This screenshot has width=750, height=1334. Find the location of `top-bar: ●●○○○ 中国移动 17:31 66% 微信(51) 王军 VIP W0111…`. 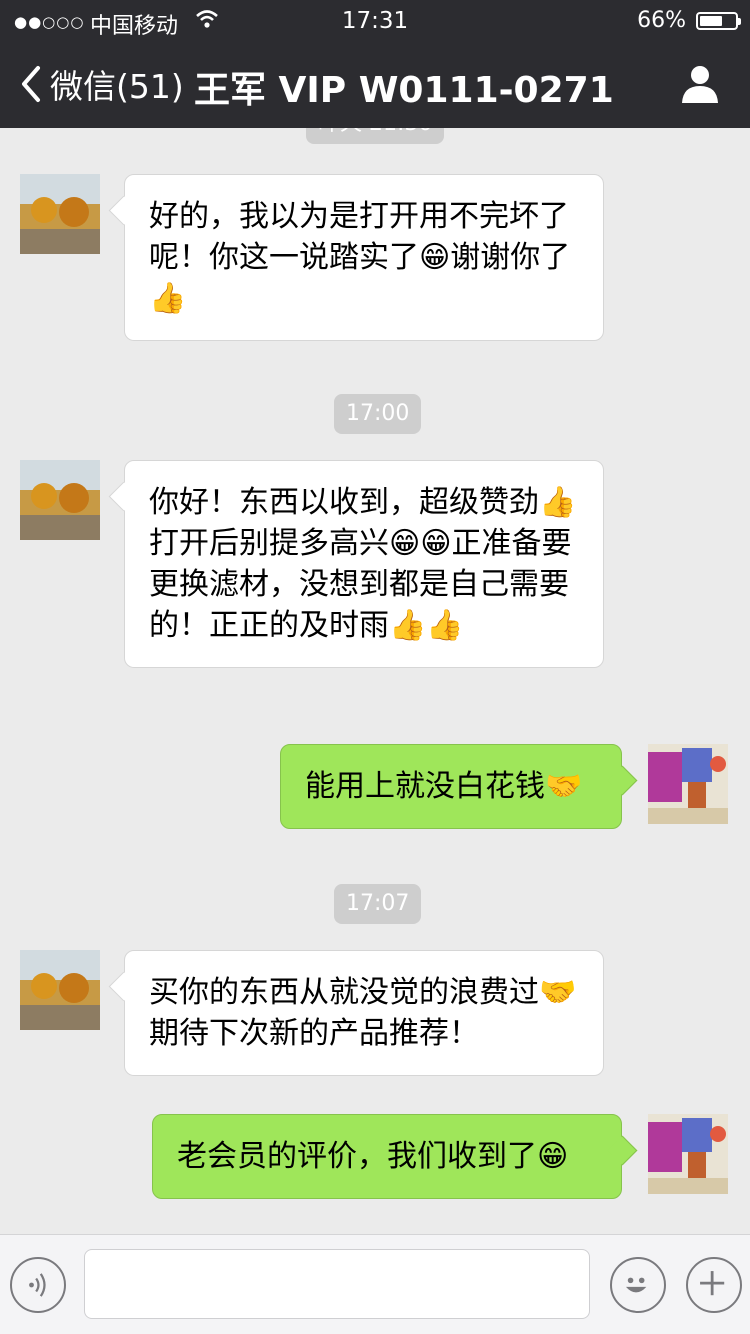

top-bar: ●●○○○ 中国移动 17:31 66% 微信(51) 王军 VIP W0111… is located at coordinates (375, 64).